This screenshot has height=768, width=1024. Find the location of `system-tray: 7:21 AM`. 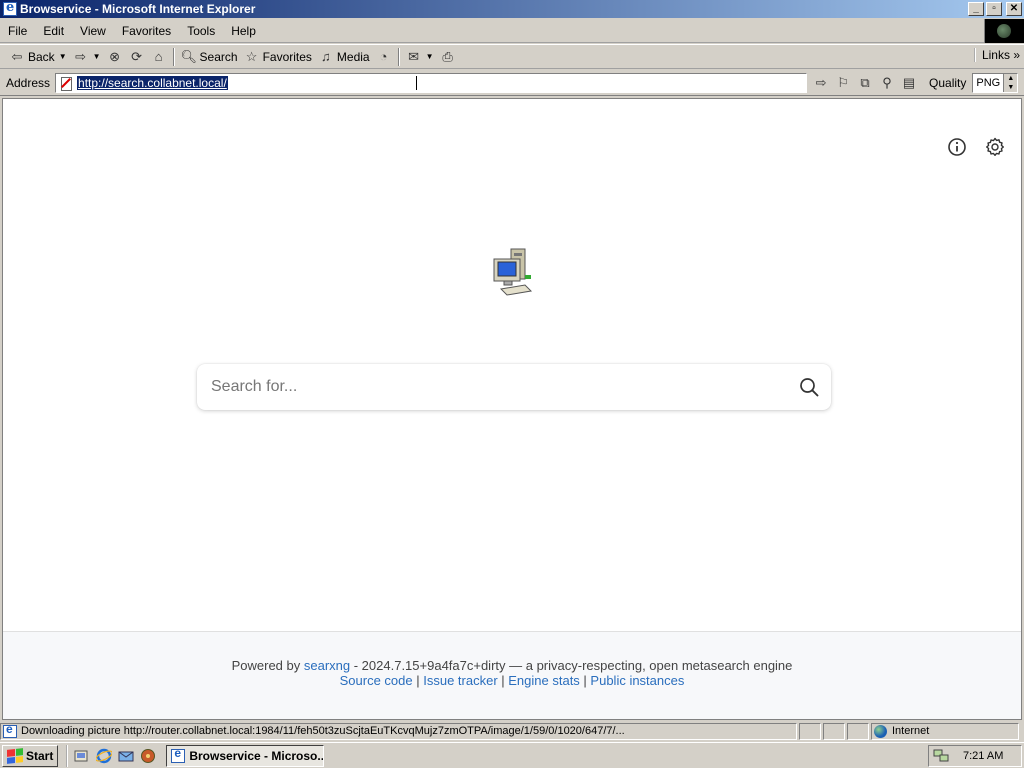

system-tray: 7:21 AM is located at coordinates (975, 756).